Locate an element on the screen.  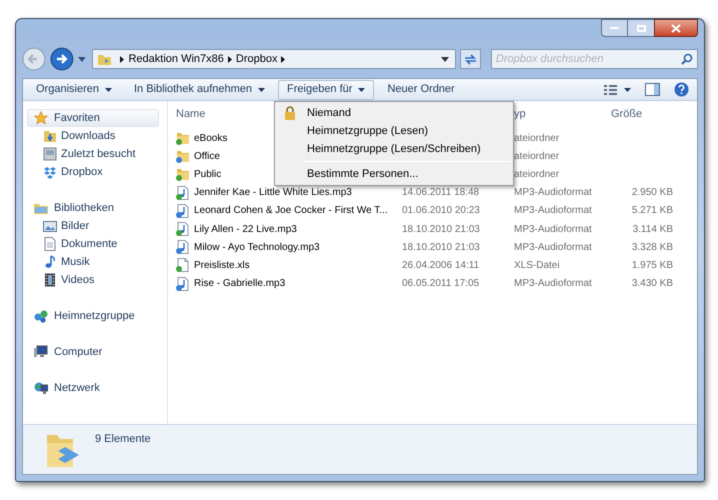
history-caret-icon is located at coordinates (82, 59).